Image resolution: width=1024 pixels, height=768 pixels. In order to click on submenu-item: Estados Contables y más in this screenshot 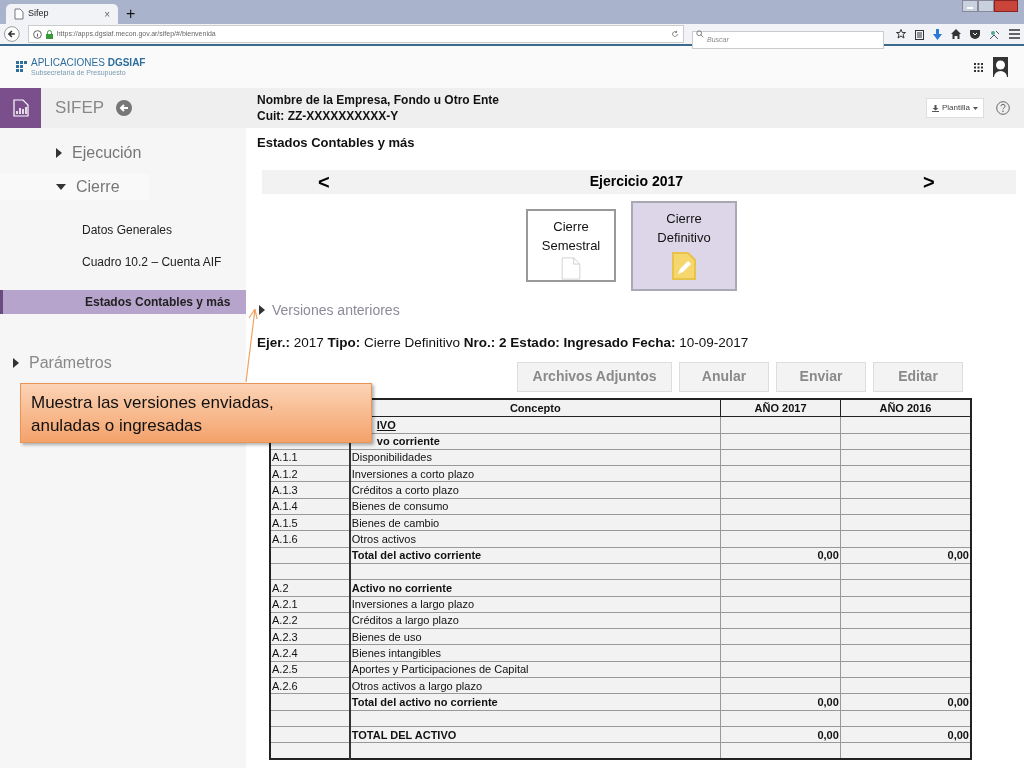, I will do `click(123, 302)`.